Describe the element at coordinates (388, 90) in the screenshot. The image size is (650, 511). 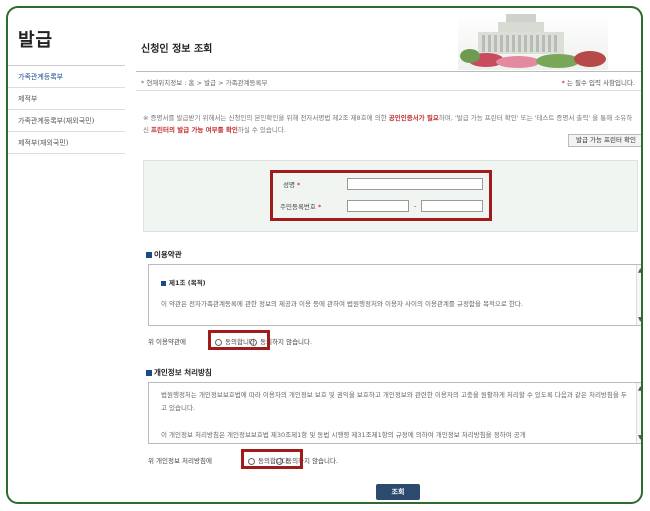
I see `breadcrumb-divider` at that location.